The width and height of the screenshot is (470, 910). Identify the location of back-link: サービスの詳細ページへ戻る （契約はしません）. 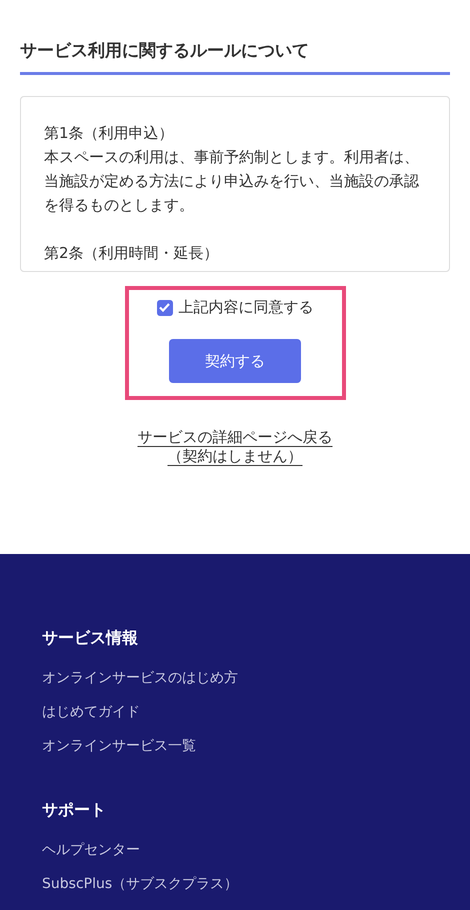
(235, 447).